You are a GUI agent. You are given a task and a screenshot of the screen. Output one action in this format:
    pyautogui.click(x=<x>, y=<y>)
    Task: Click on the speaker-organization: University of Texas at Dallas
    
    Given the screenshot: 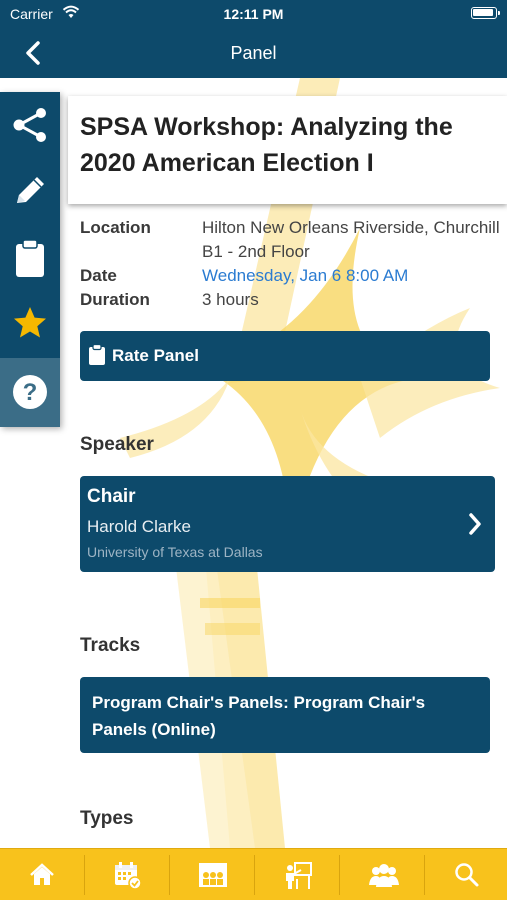 What is the action you would take?
    pyautogui.click(x=175, y=552)
    